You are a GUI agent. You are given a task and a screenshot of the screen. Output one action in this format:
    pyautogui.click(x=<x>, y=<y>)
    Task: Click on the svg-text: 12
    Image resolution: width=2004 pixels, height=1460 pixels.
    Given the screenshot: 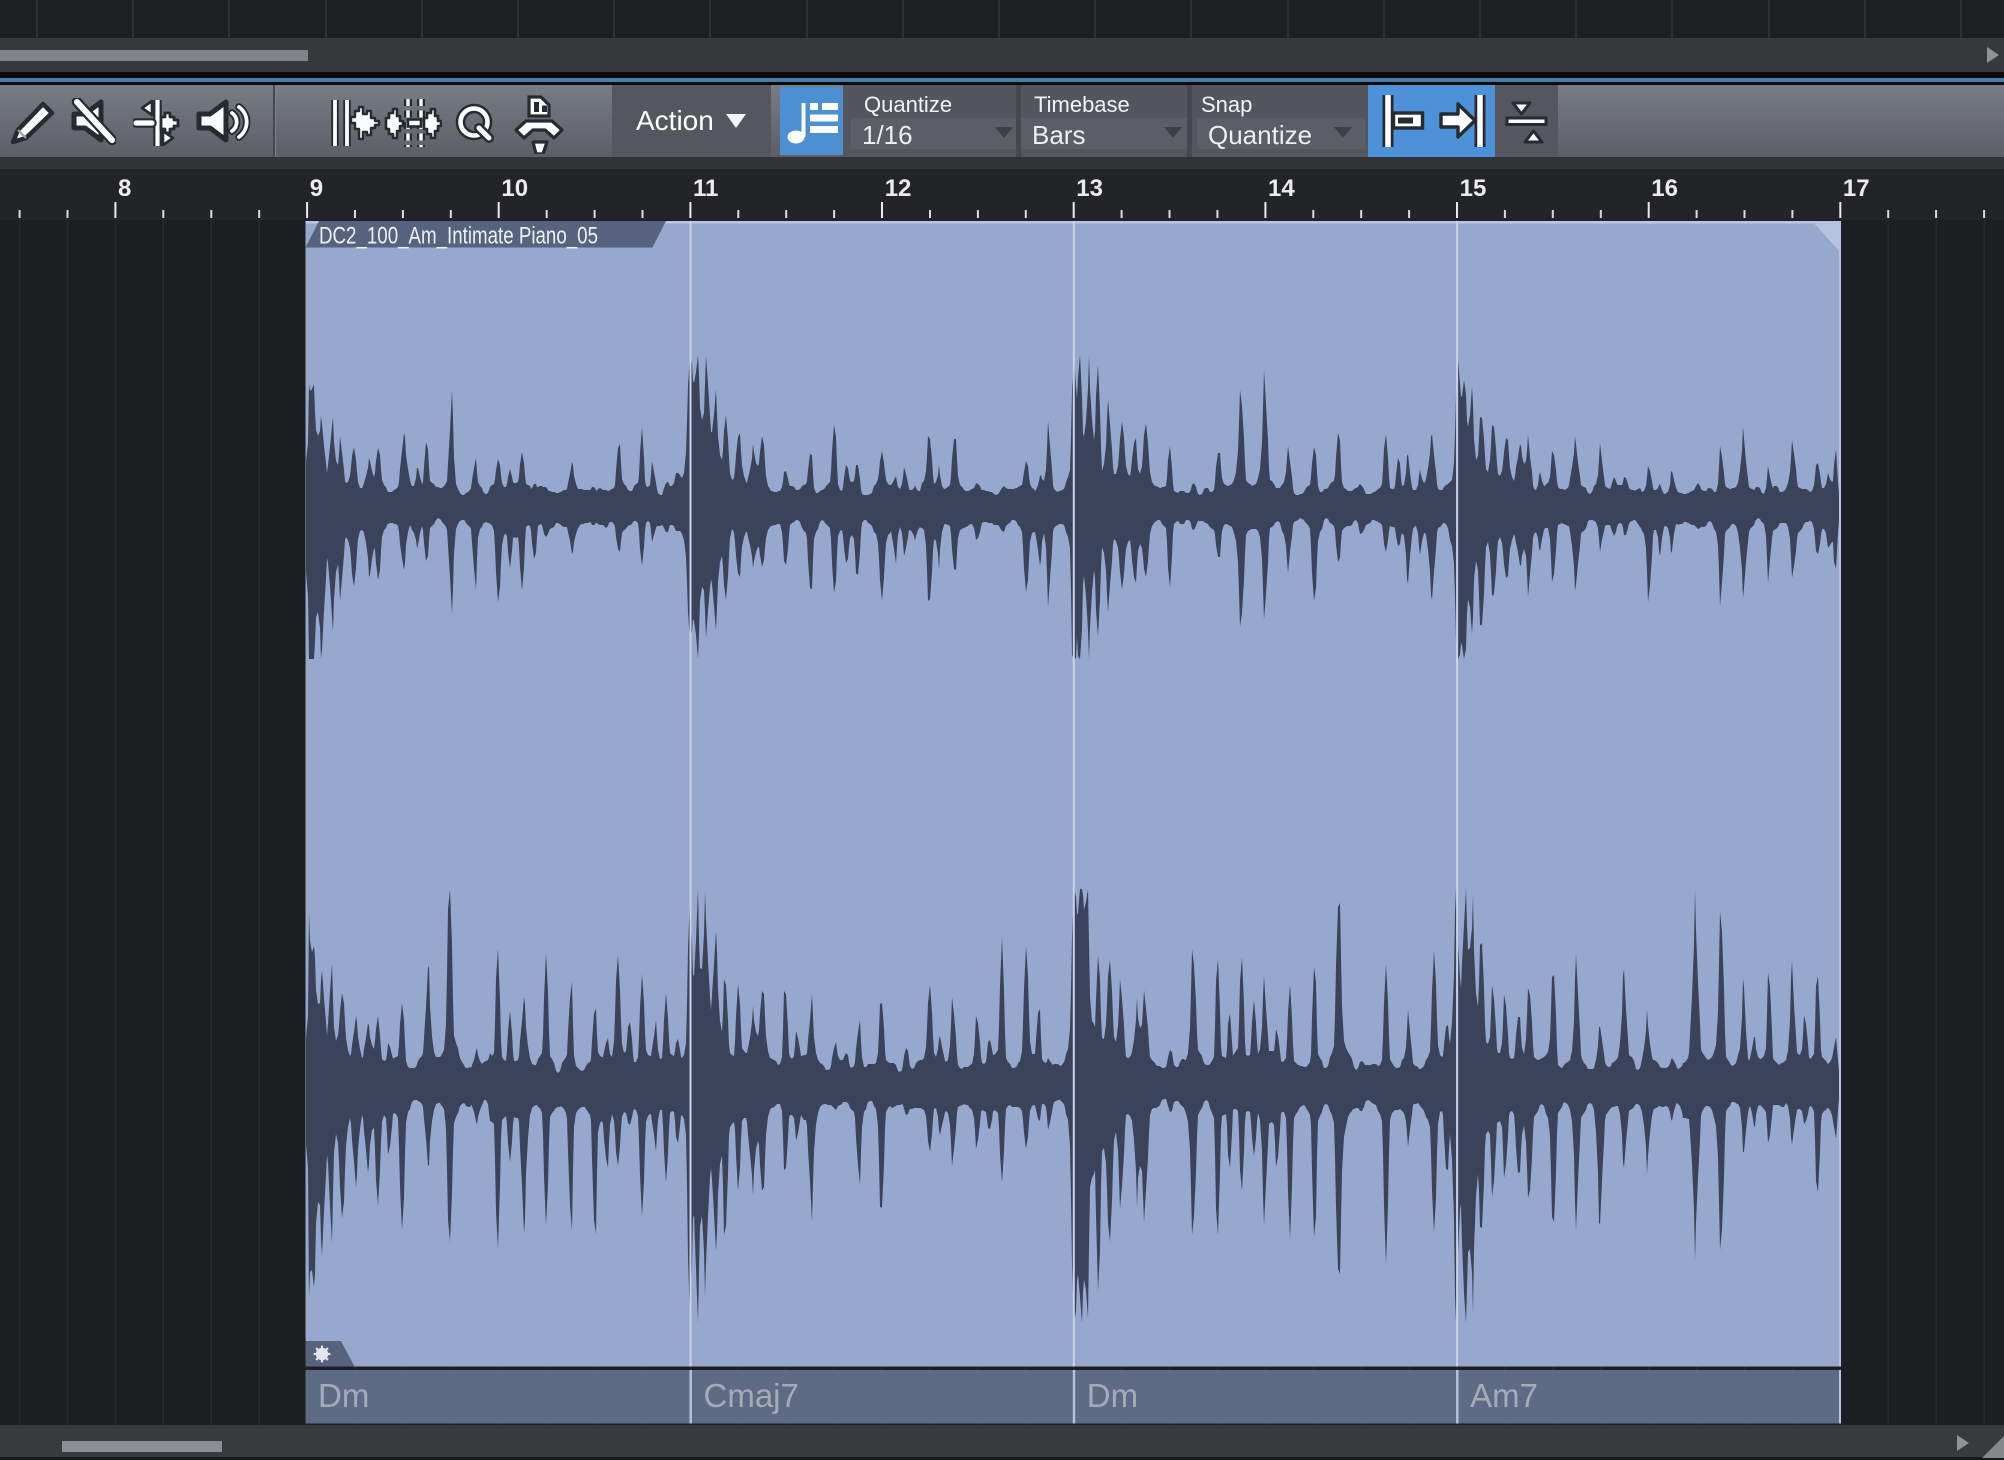 What is the action you would take?
    pyautogui.click(x=898, y=188)
    